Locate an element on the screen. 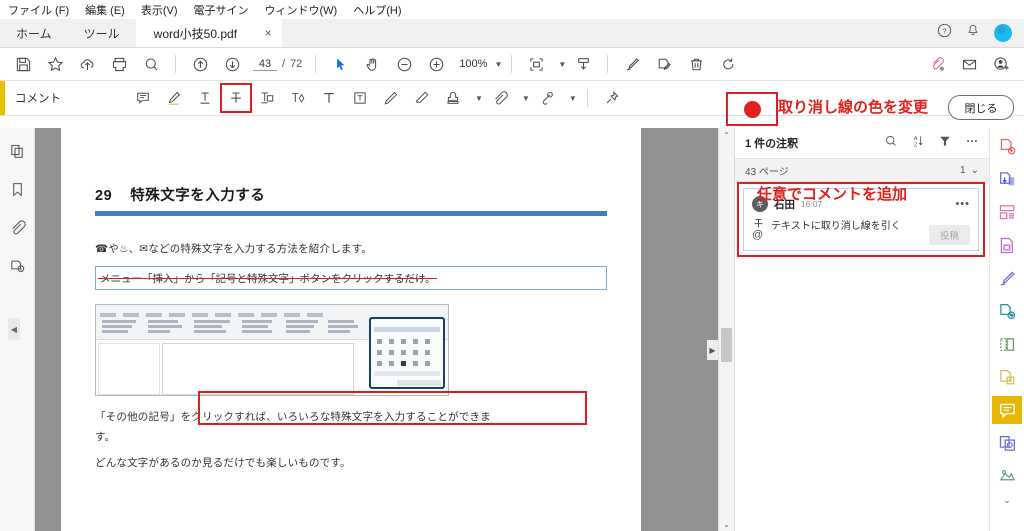 The width and height of the screenshot is (1024, 531). sticky-note-icon is located at coordinates (143, 98).